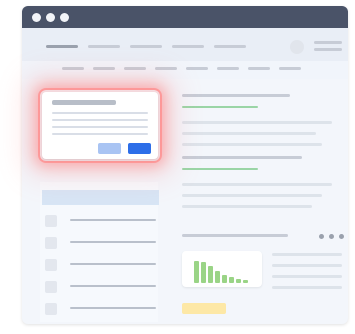 The width and height of the screenshot is (355, 334). Describe the element at coordinates (109, 148) in the screenshot. I see `cancel-button` at that location.